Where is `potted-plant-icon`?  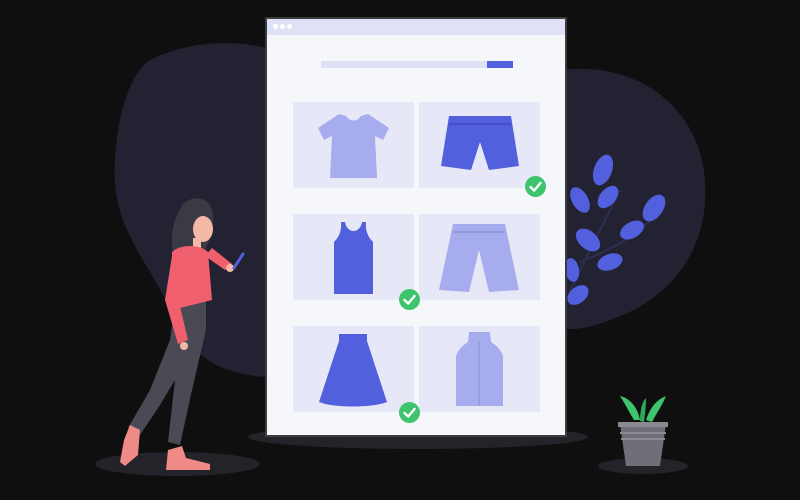 potted-plant-icon is located at coordinates (643, 431).